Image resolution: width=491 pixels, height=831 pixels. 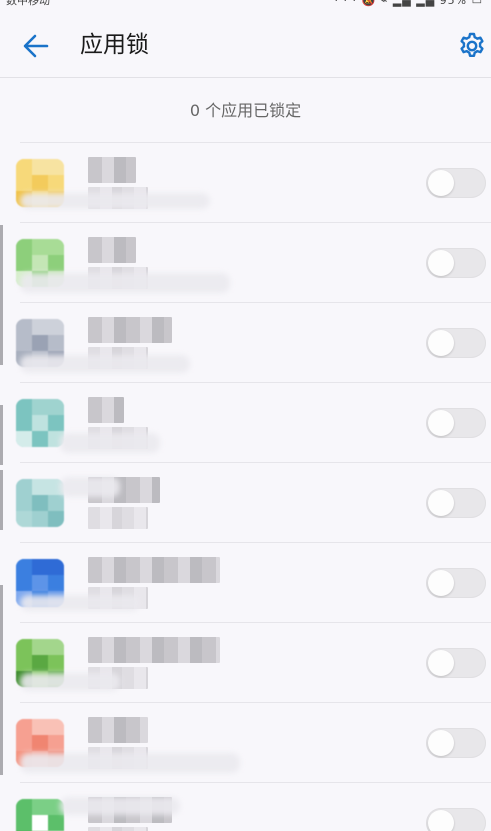 What do you see at coordinates (245, 5) in the screenshot?
I see `status-bar: 数中移动 · · · 🔕 ⌁ ▂▄ ▂▄ 95% ▭` at bounding box center [245, 5].